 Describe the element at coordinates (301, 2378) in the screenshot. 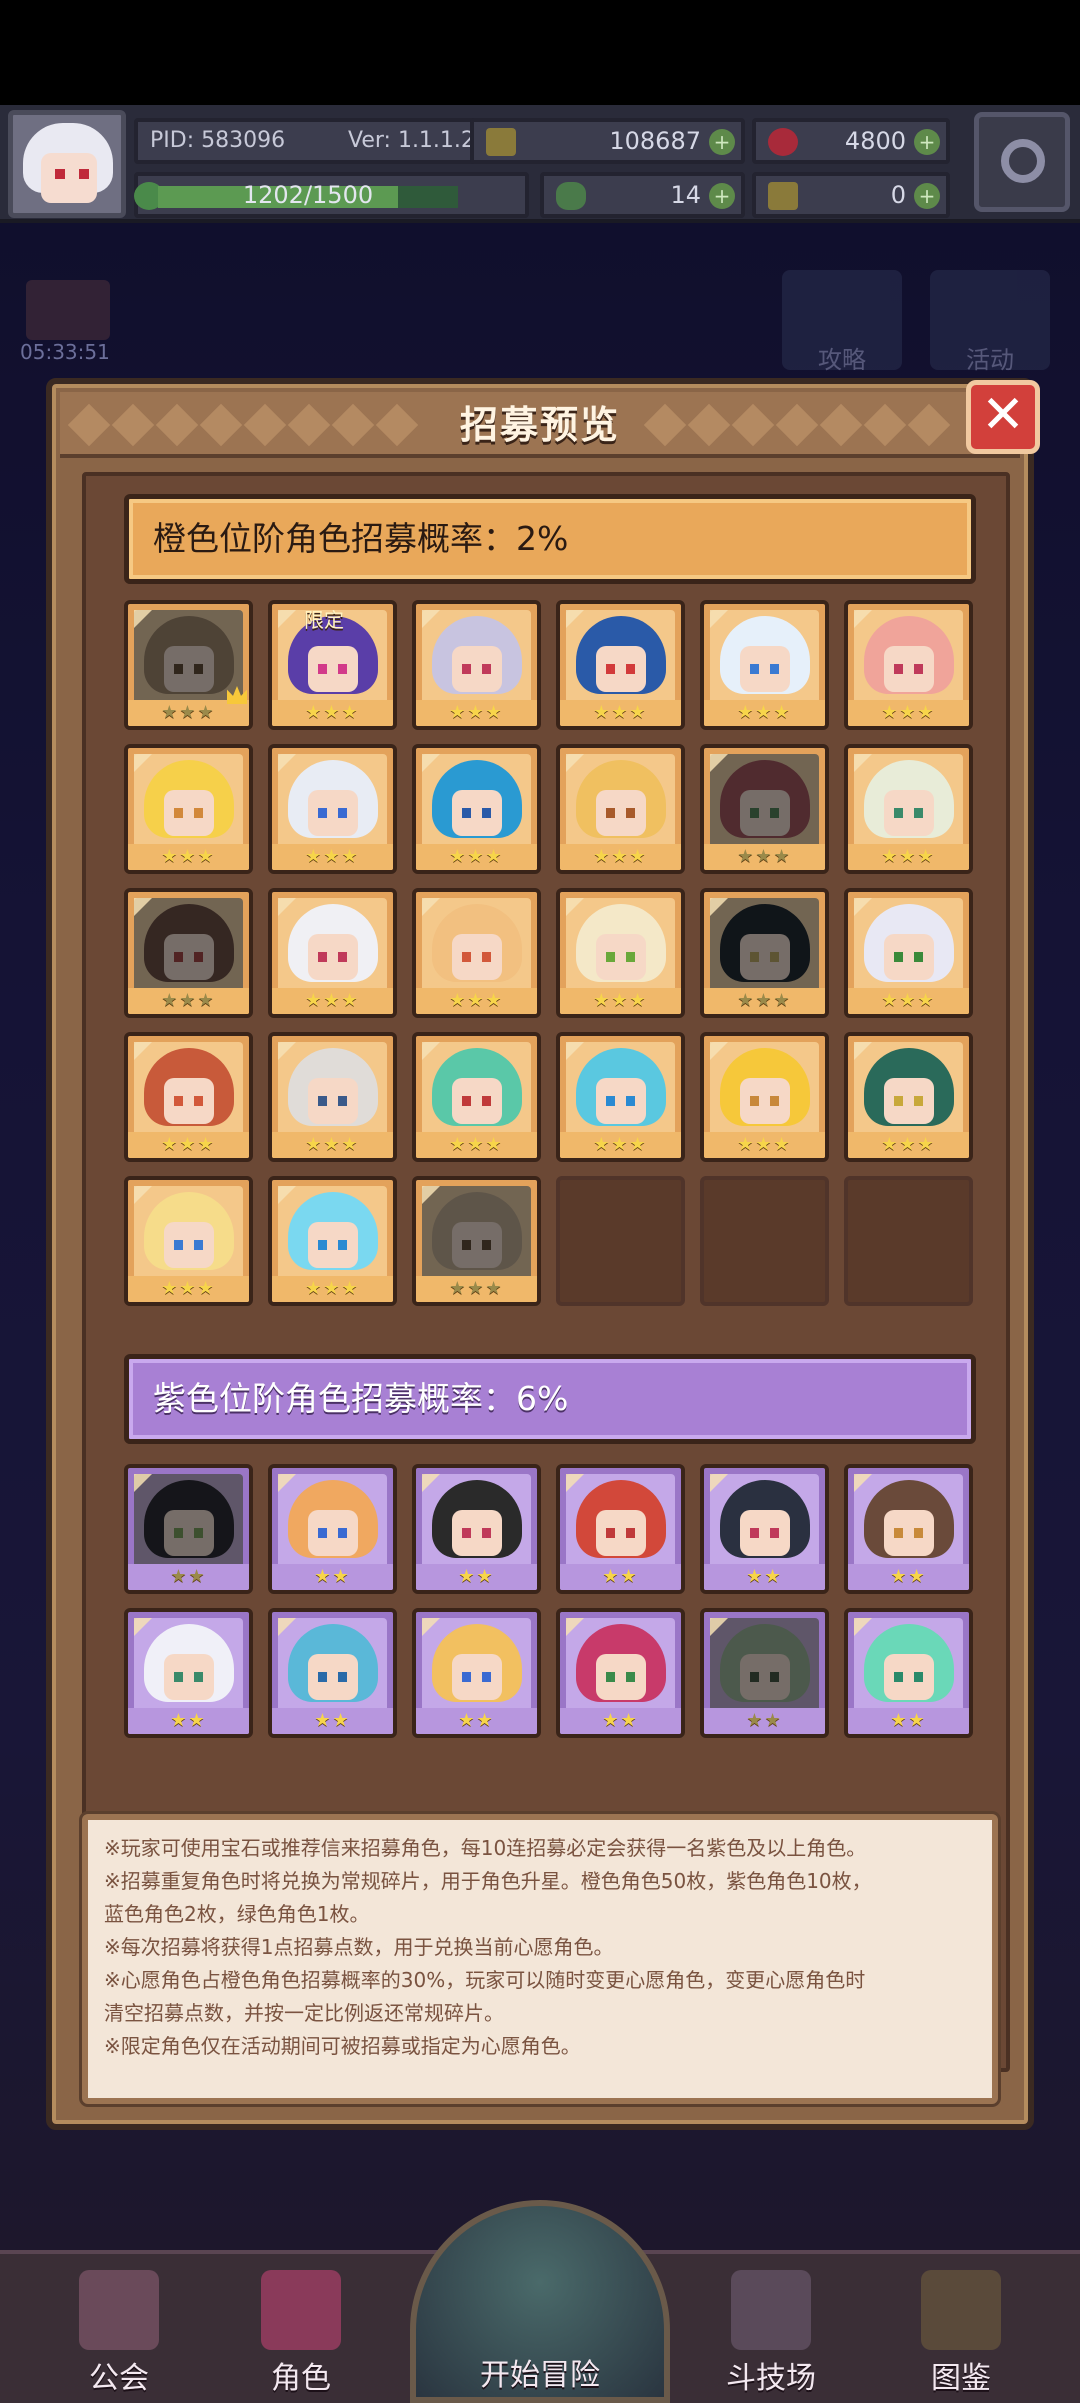

I see `nav-characters-label: 角色` at that location.